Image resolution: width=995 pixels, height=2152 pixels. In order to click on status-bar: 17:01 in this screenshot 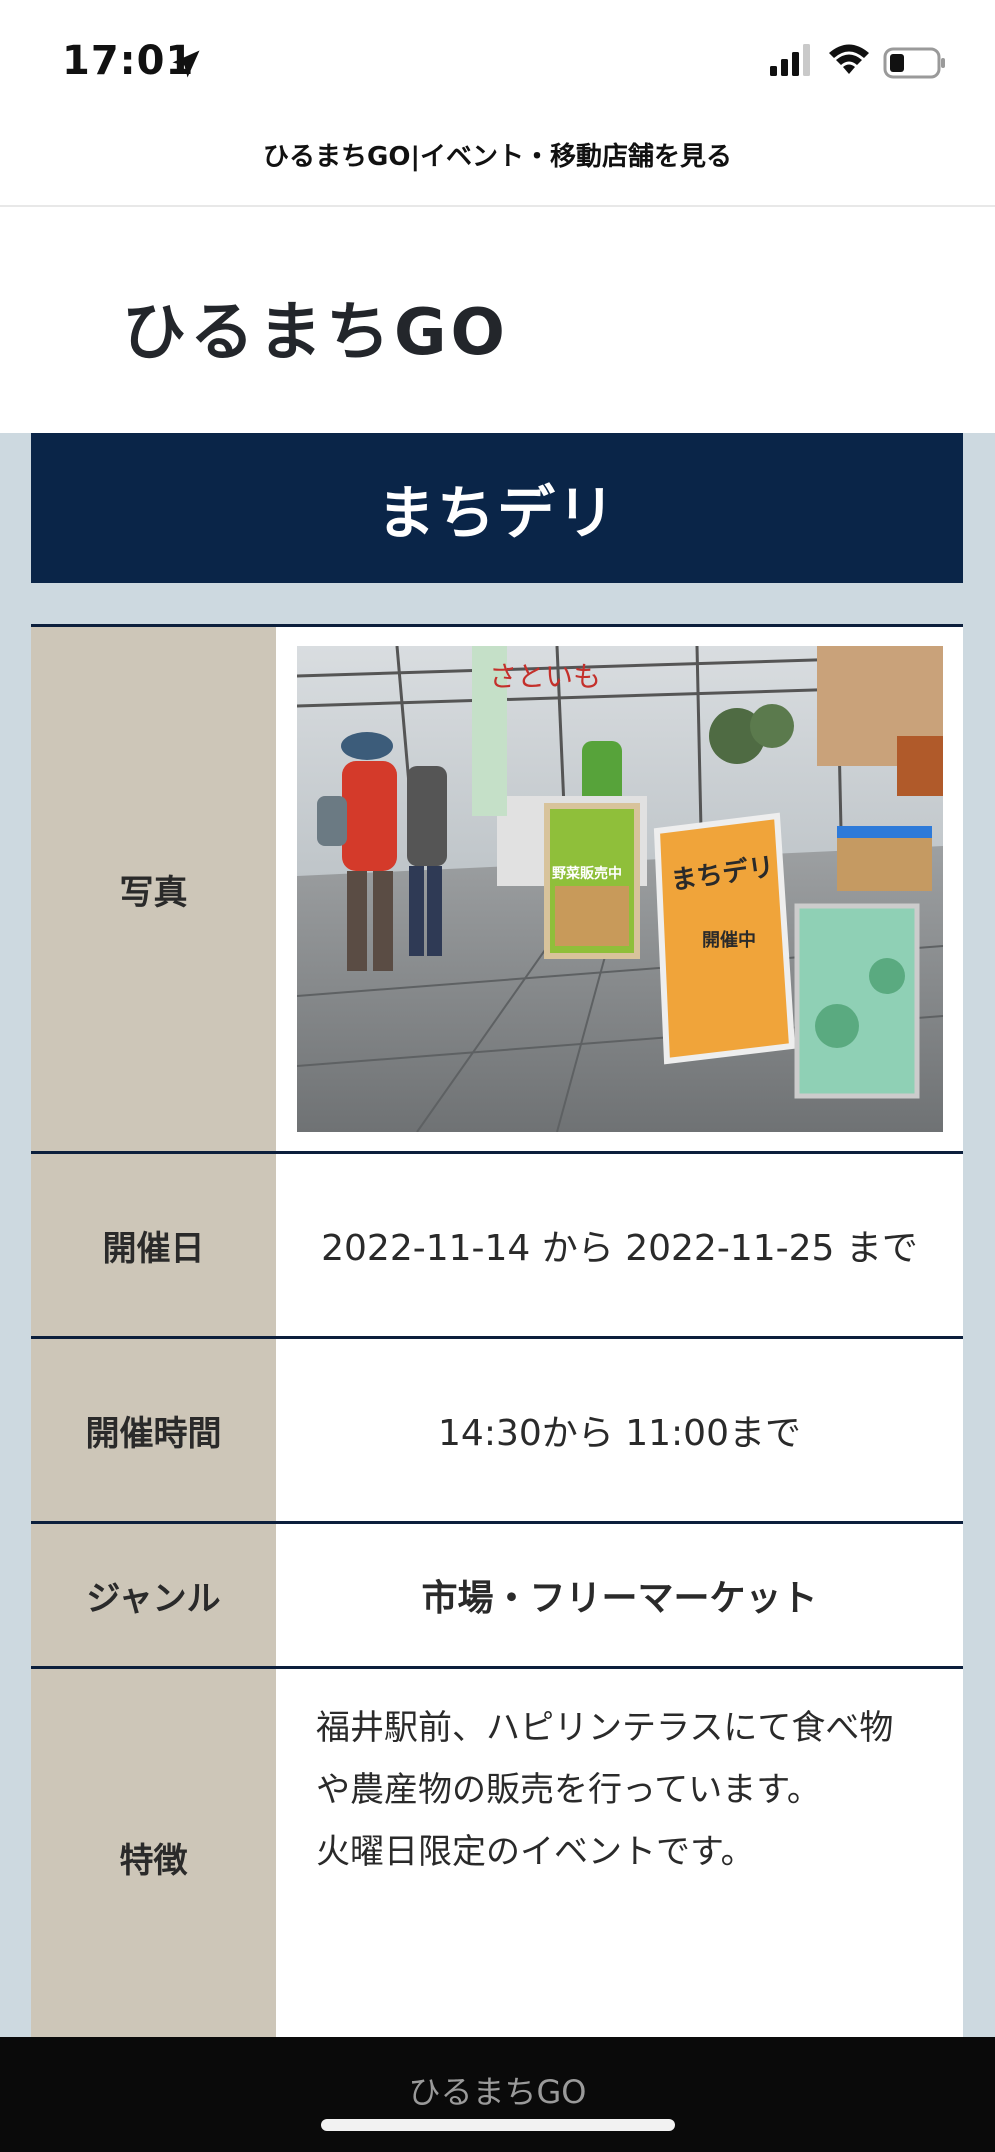, I will do `click(497, 62)`.